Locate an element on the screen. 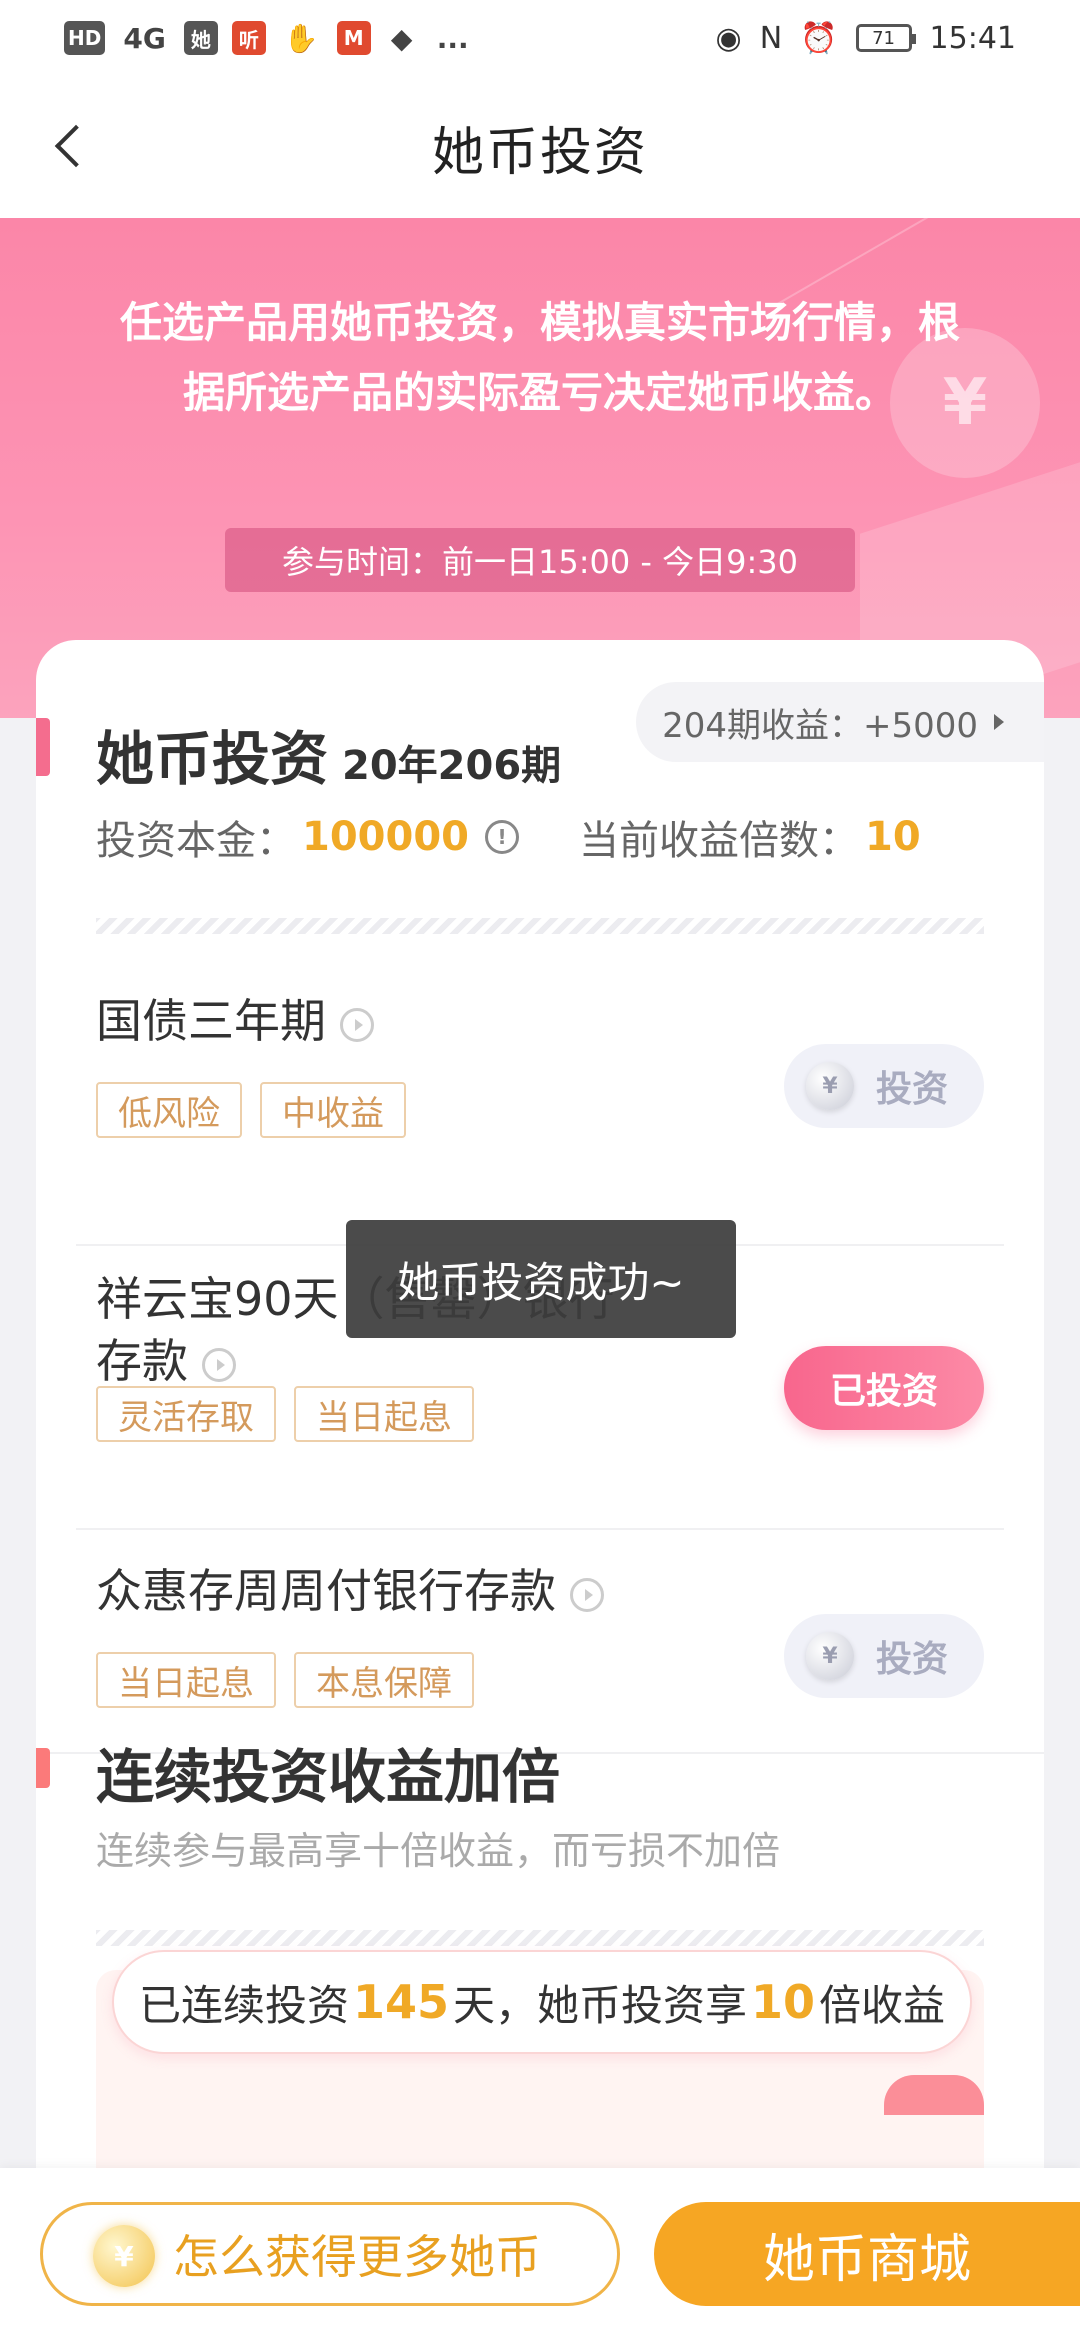 This screenshot has height=2340, width=1080. app-notification-icon: 她 is located at coordinates (200, 38).